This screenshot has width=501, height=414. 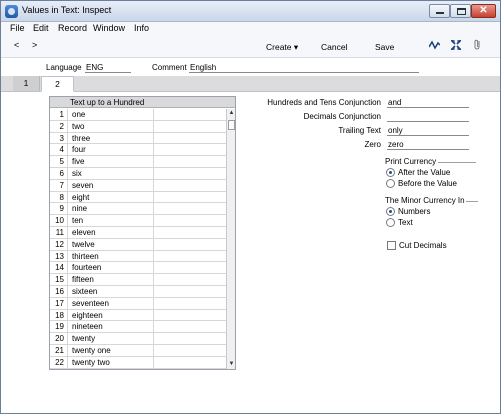 What do you see at coordinates (138, 150) in the screenshot?
I see `table-row: 4 four` at bounding box center [138, 150].